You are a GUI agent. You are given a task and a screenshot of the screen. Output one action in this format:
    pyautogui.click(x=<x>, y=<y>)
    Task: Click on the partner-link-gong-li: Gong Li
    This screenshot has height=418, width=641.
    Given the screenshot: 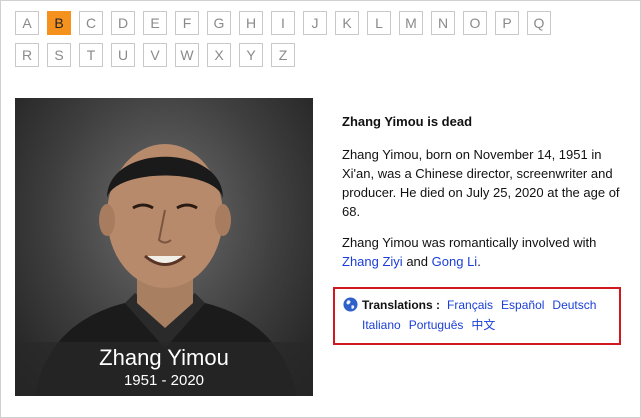 What is the action you would take?
    pyautogui.click(x=455, y=261)
    